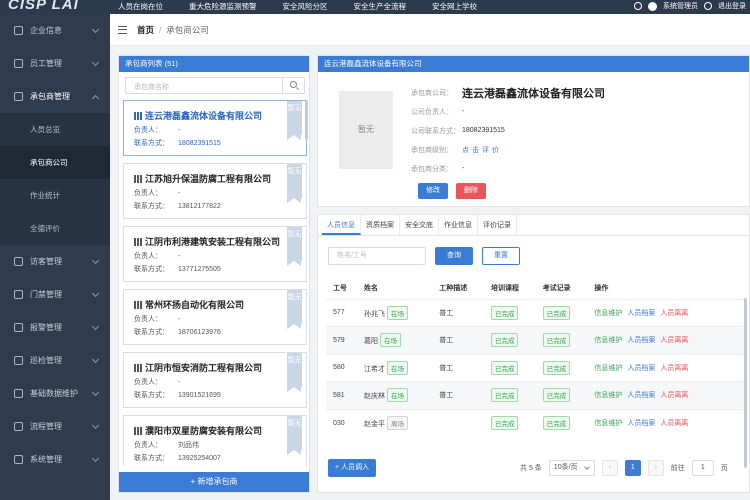 Image resolution: width=750 pixels, height=500 pixels. Describe the element at coordinates (215, 317) in the screenshot. I see `contractor-card: 常州环扬自动化有限公司 负责人： - 联系方式： 18706123976 暂无` at that location.